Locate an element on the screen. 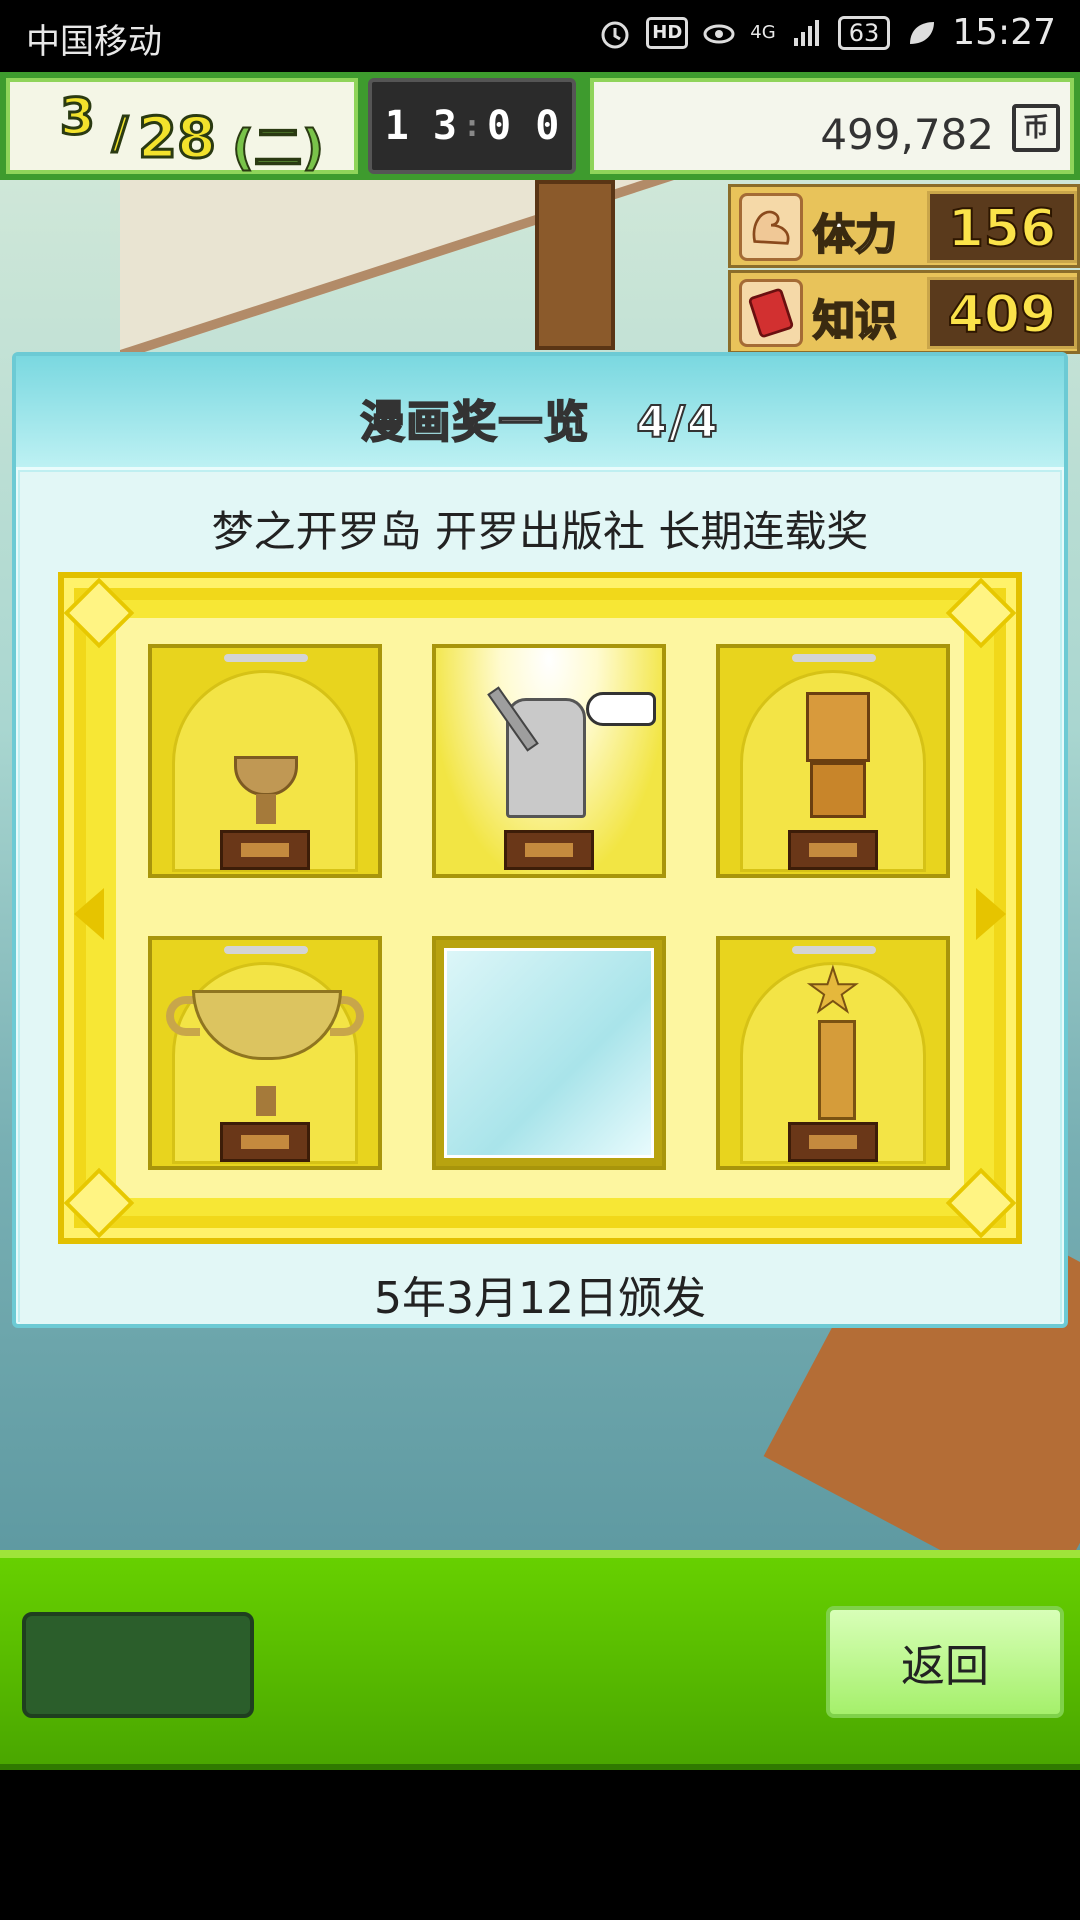  battery-icon: 63 is located at coordinates (864, 32).